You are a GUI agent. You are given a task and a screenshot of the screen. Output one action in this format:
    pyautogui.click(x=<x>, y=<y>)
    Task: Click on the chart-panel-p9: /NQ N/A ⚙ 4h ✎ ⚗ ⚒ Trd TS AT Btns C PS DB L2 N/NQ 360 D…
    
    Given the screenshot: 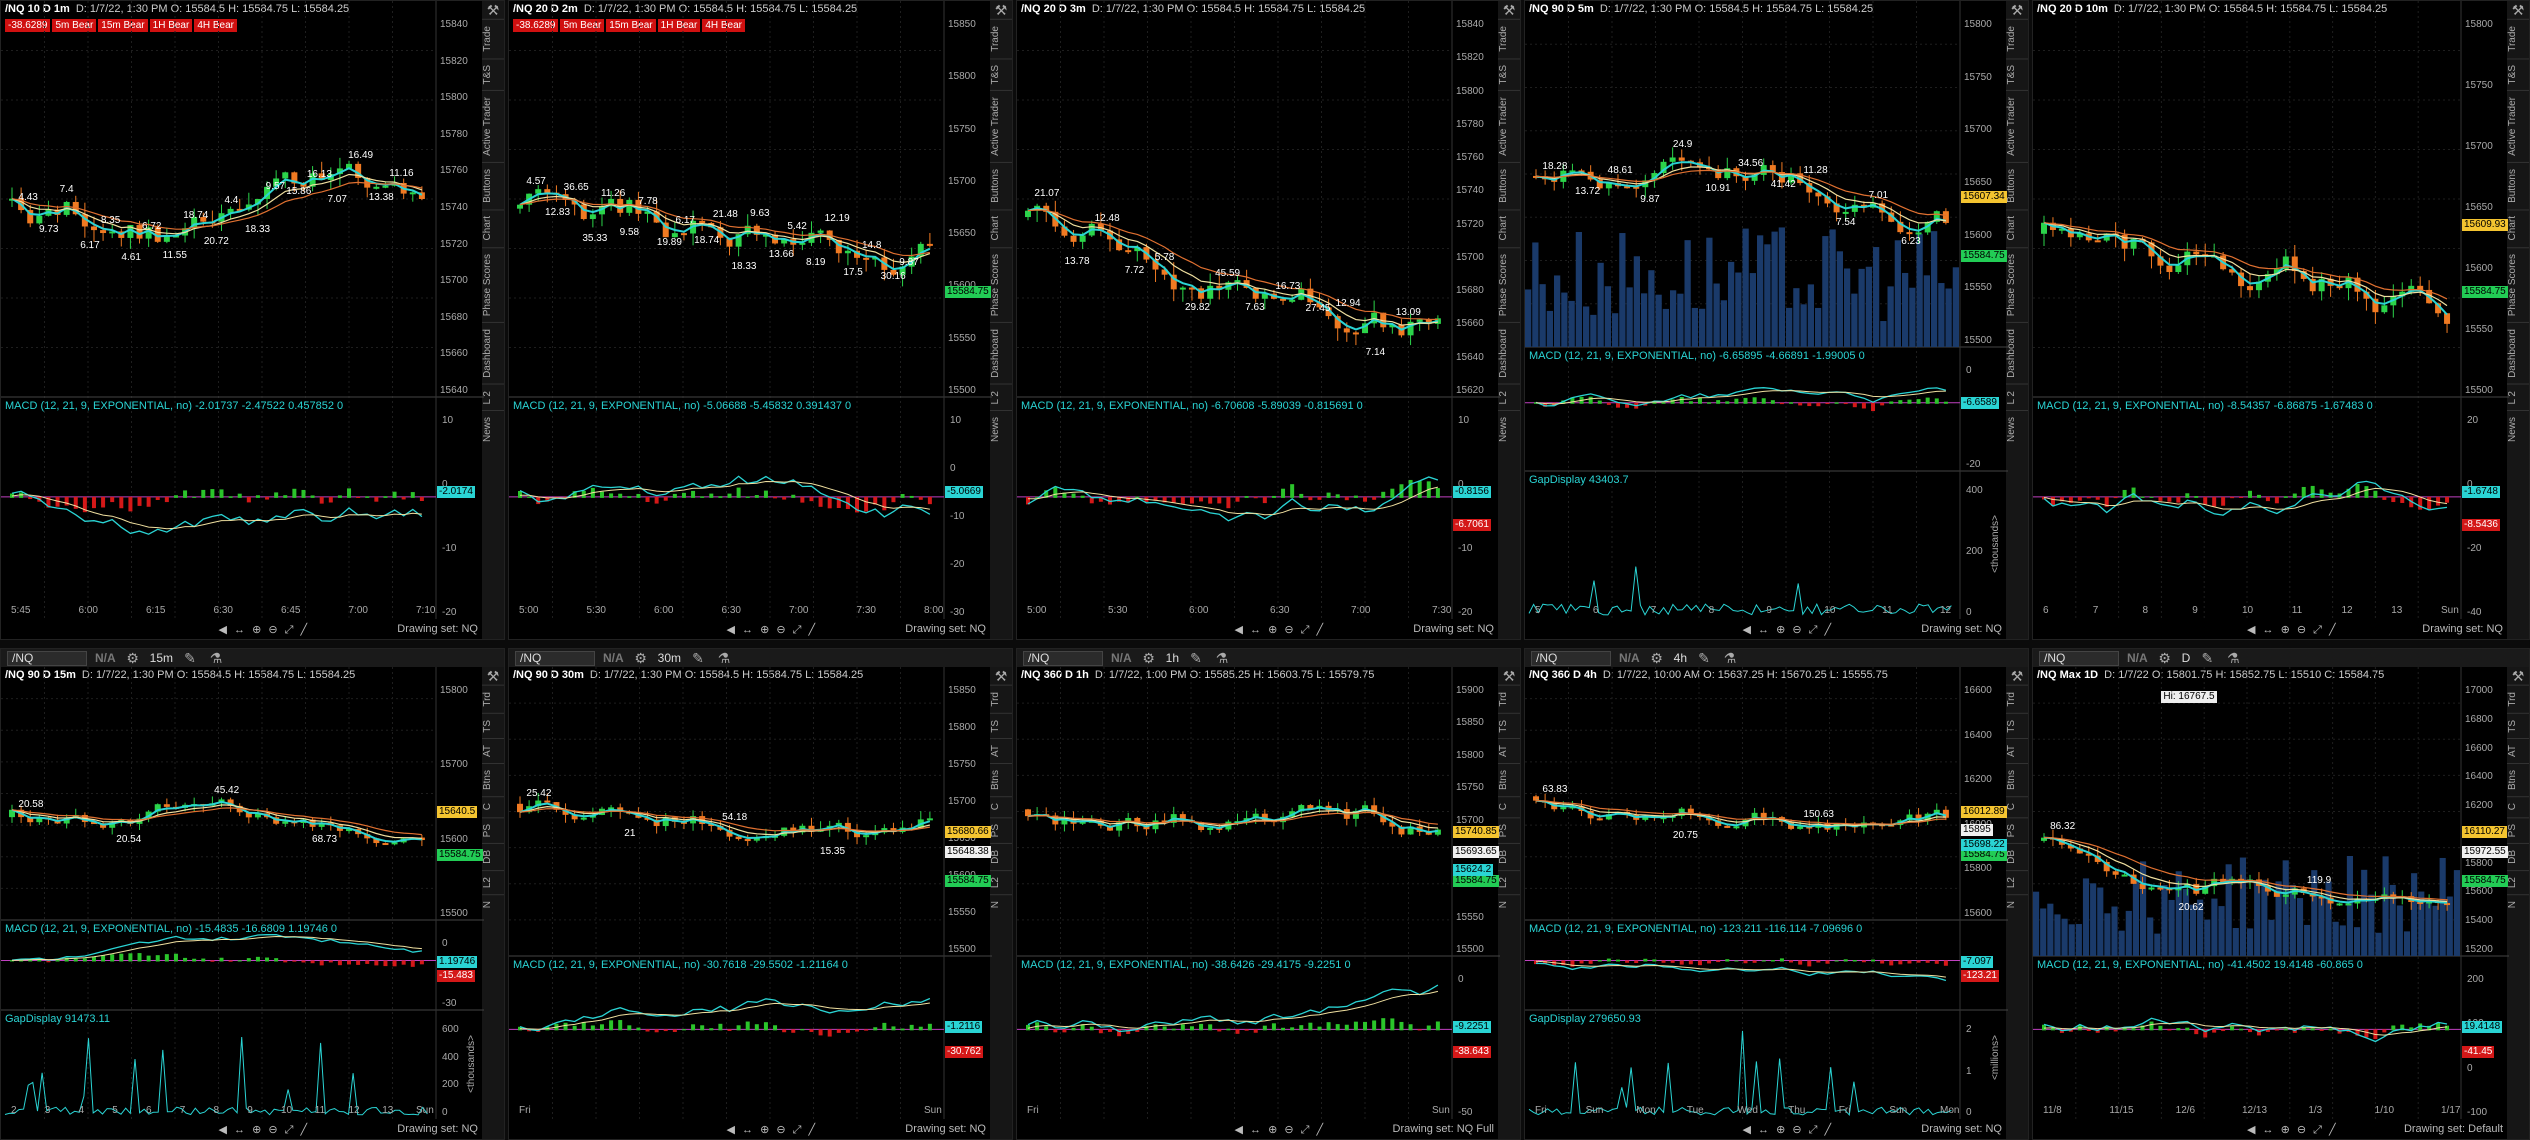 What is the action you would take?
    pyautogui.click(x=1776, y=894)
    